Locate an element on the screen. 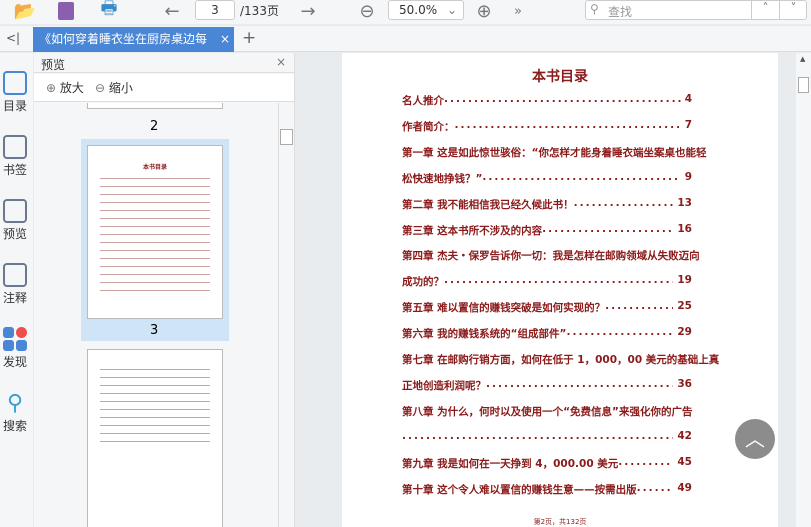 The width and height of the screenshot is (811, 527). toc-entry: 第四章 杰夫・保罗告诉你一切：我是怎样在邮购领域从失败迈向 is located at coordinates (551, 255).